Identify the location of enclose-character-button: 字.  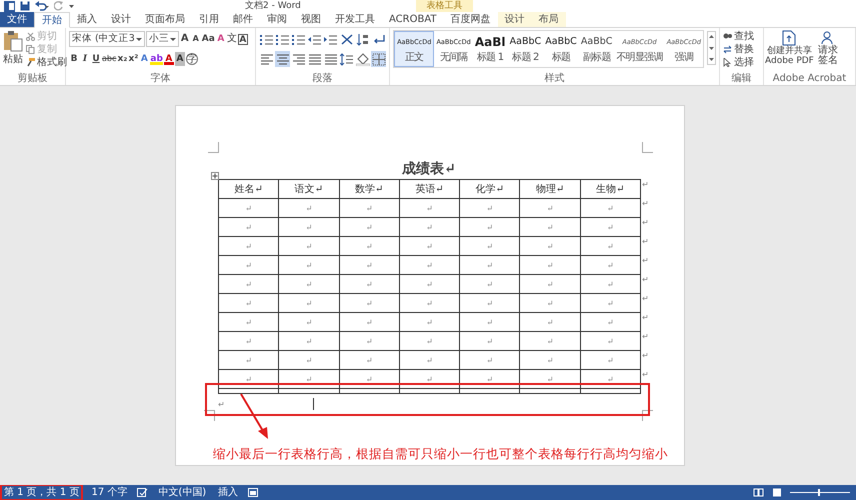
(192, 59).